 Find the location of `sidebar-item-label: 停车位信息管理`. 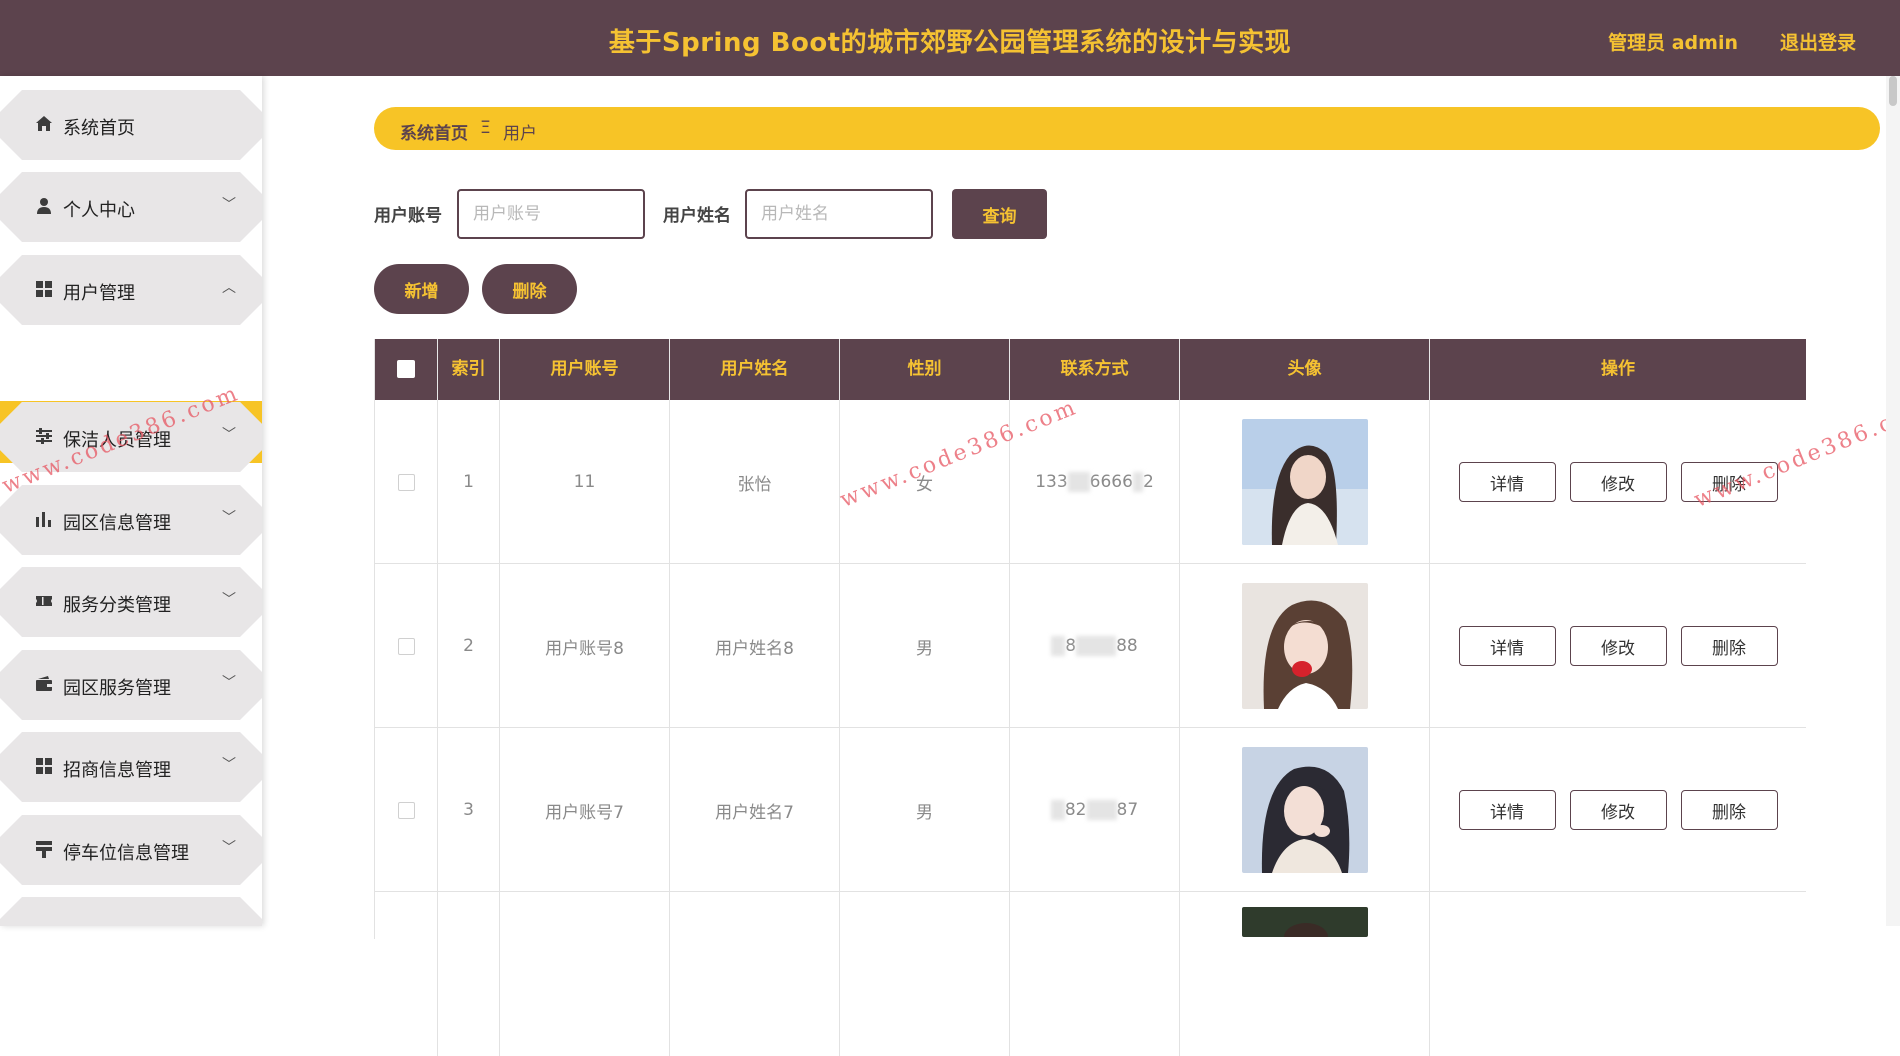

sidebar-item-label: 停车位信息管理 is located at coordinates (126, 853).